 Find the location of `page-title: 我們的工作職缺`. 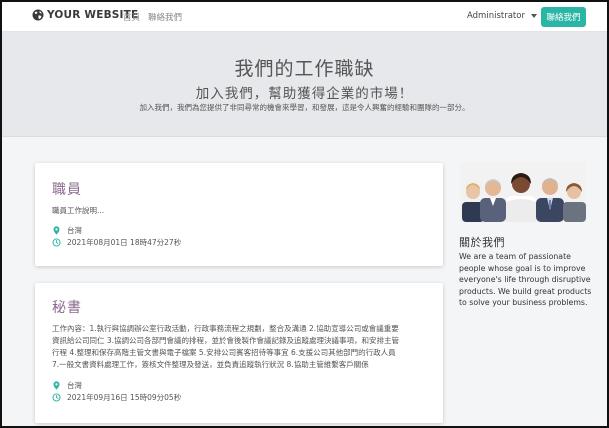

page-title: 我們的工作職缺 is located at coordinates (304, 69).